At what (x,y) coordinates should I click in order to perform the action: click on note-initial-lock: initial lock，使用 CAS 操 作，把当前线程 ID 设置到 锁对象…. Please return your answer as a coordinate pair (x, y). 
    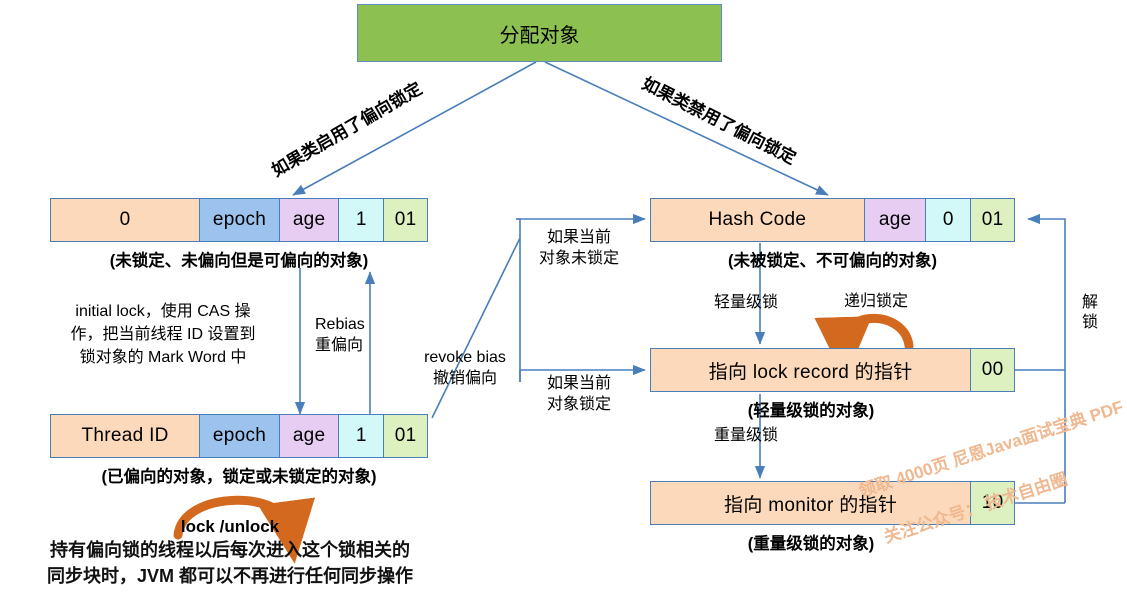
    Looking at the image, I should click on (163, 335).